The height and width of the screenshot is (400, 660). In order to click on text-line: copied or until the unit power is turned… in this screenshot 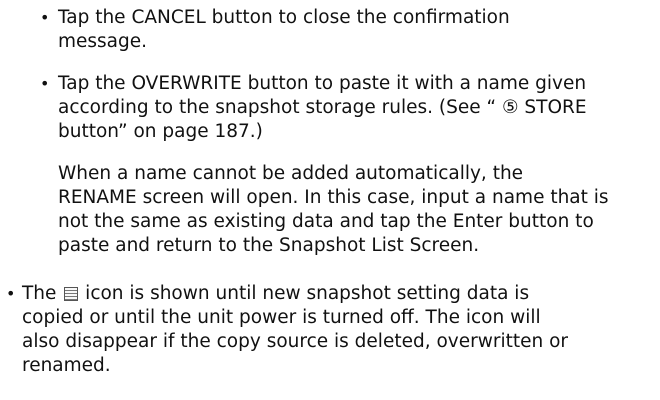, I will do `click(281, 317)`.